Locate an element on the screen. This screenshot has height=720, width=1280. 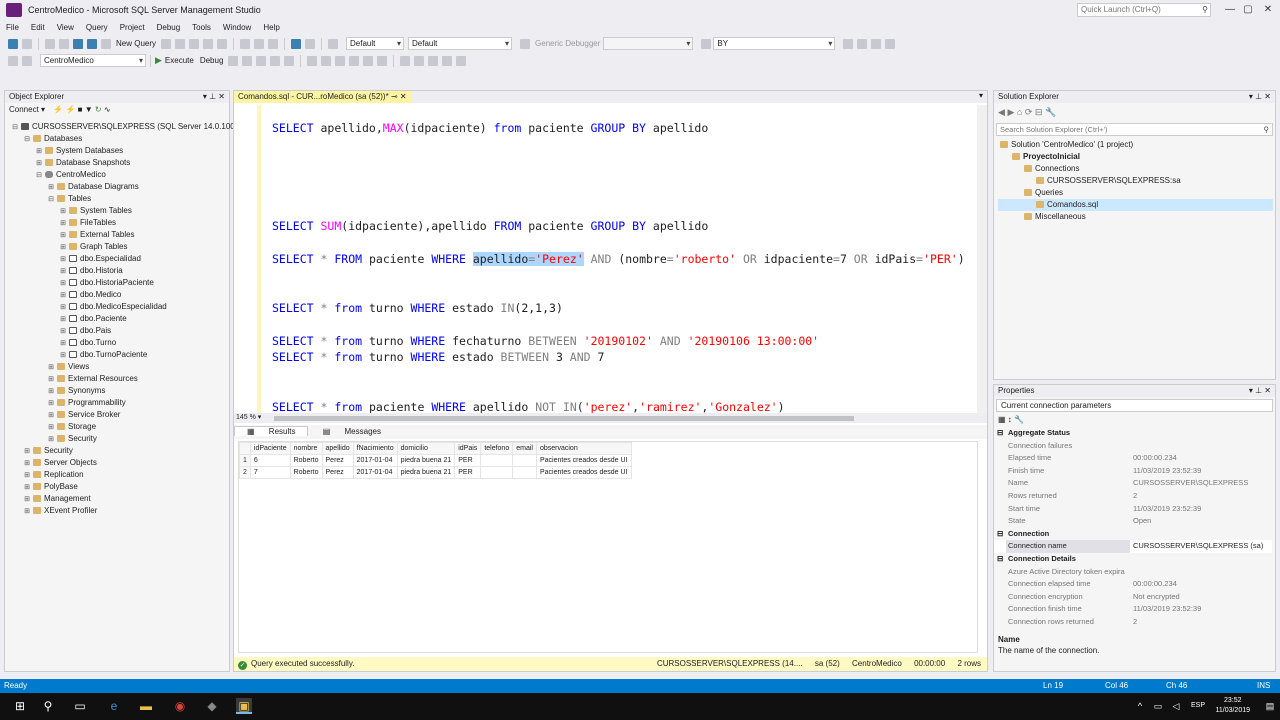
grid-cell is located at coordinates (524, 472).